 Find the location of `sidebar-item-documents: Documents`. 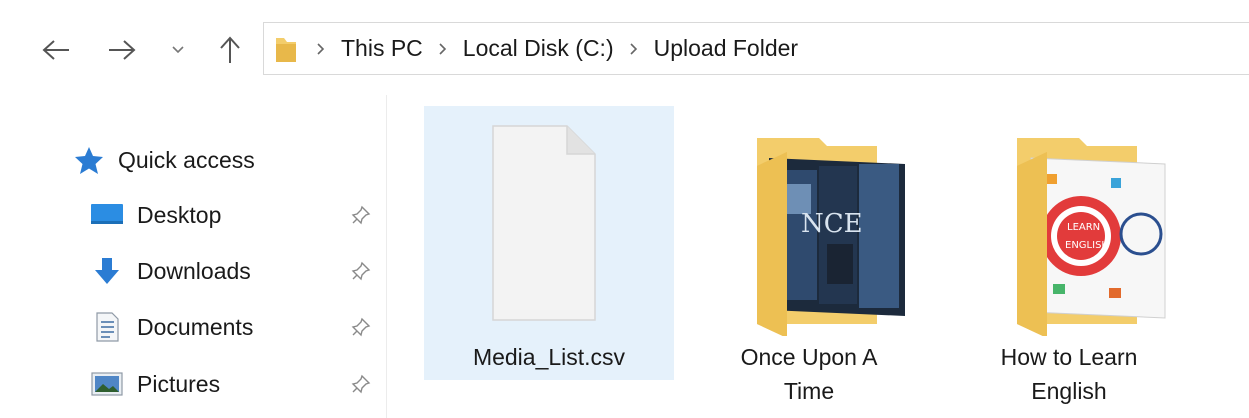

sidebar-item-documents: Documents is located at coordinates (193, 327).